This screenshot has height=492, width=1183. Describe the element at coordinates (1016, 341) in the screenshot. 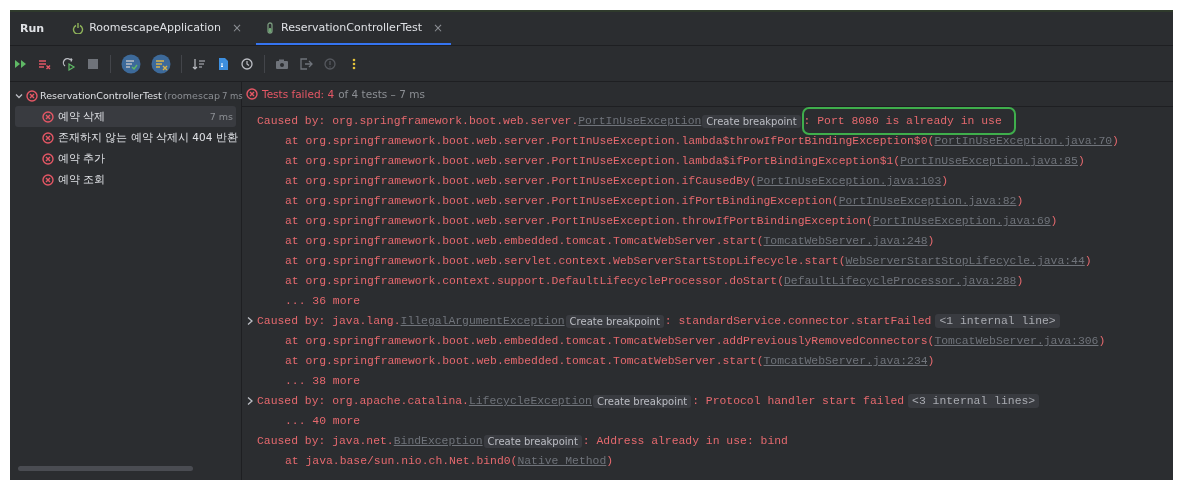

I see `source-link: TomcatWebServer.java:306` at that location.